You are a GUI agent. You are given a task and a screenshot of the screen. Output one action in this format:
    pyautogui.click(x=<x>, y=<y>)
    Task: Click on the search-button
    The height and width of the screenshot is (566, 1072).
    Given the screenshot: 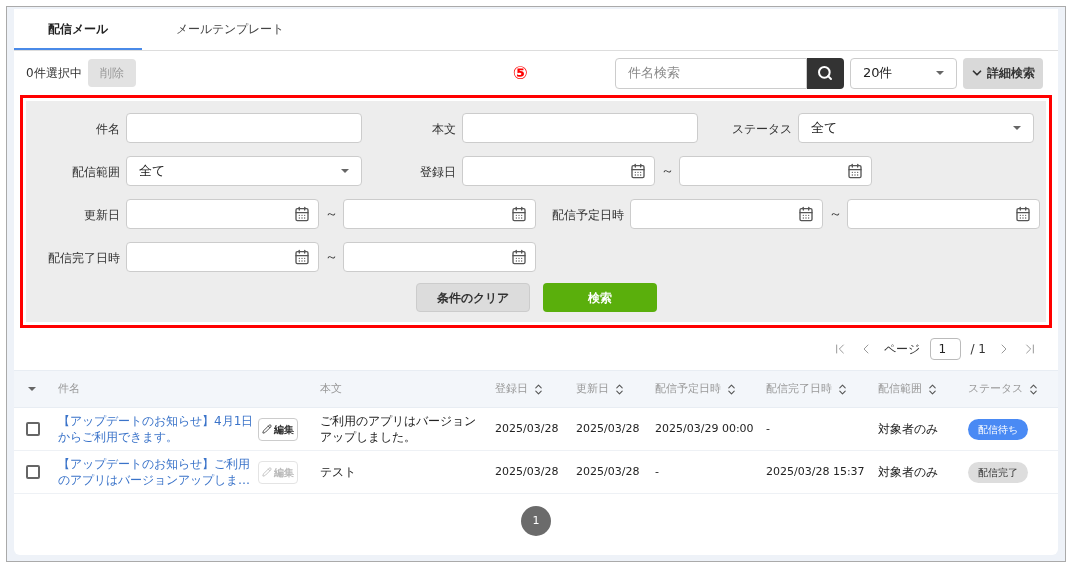 What is the action you would take?
    pyautogui.click(x=825, y=73)
    